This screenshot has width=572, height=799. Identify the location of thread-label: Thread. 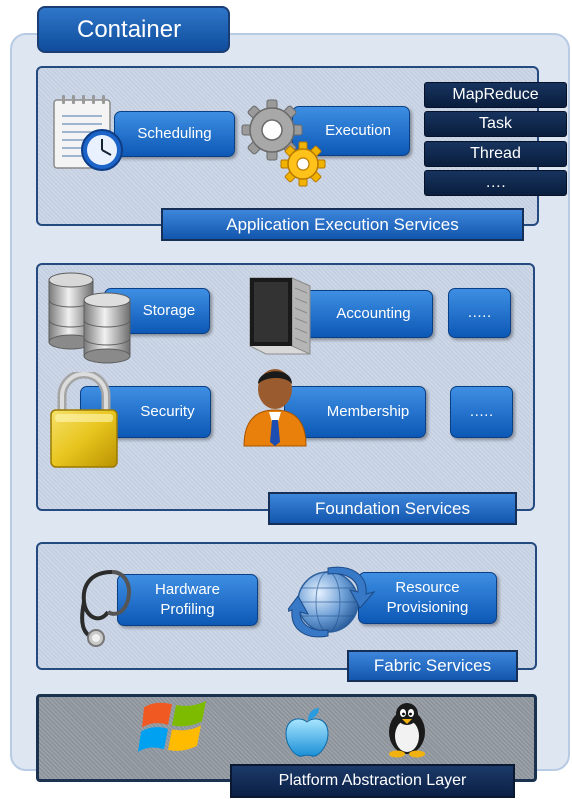
(495, 153).